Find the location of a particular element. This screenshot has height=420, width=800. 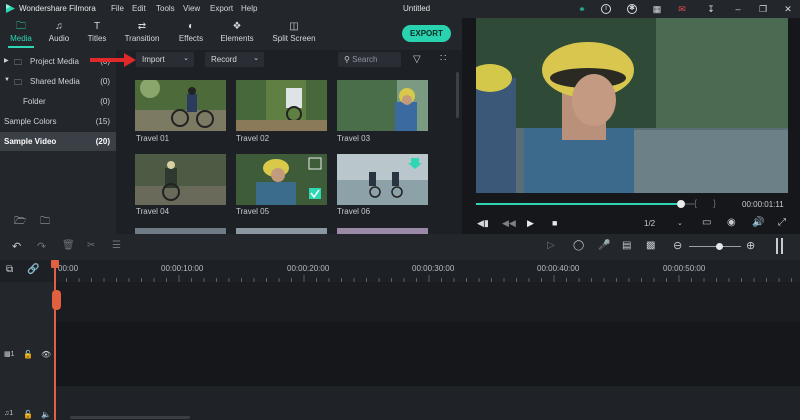

cut-icon: ✂ is located at coordinates (91, 245).